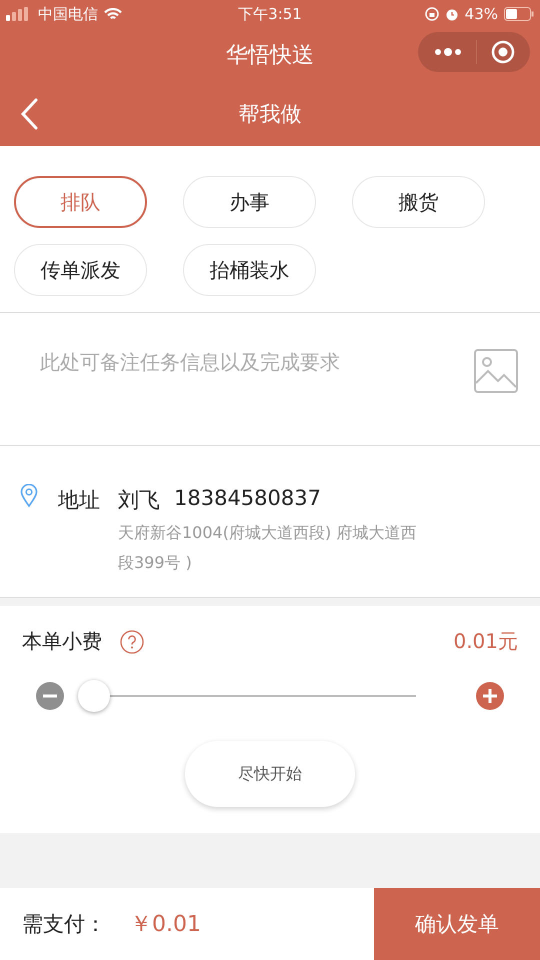 The image size is (540, 960). Describe the element at coordinates (80, 202) in the screenshot. I see `task-tag: 排队` at that location.